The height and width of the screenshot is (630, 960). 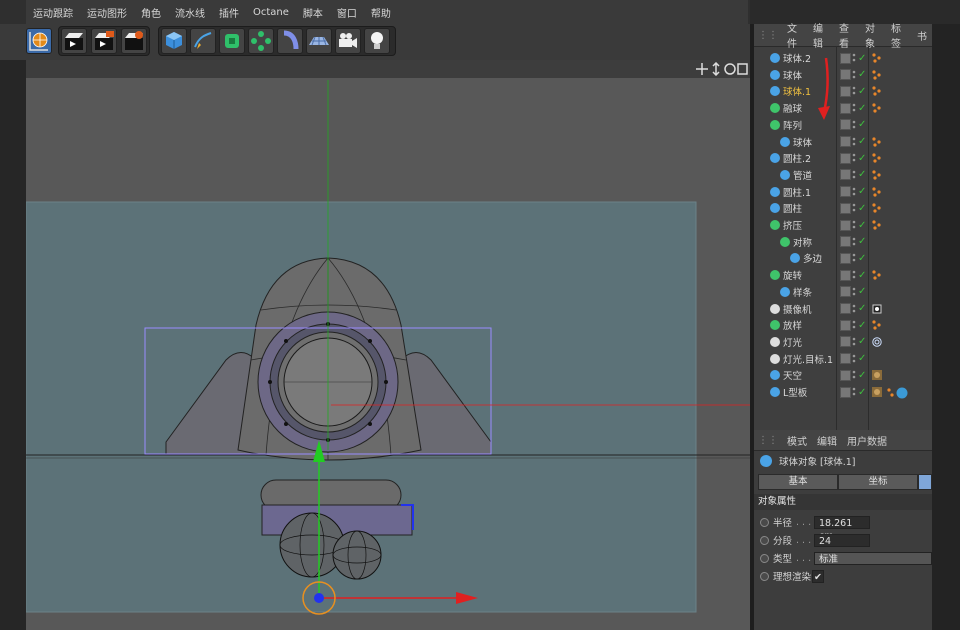 I want to click on object-row: 灯光.目标.1 ✓, so click(x=843, y=359).